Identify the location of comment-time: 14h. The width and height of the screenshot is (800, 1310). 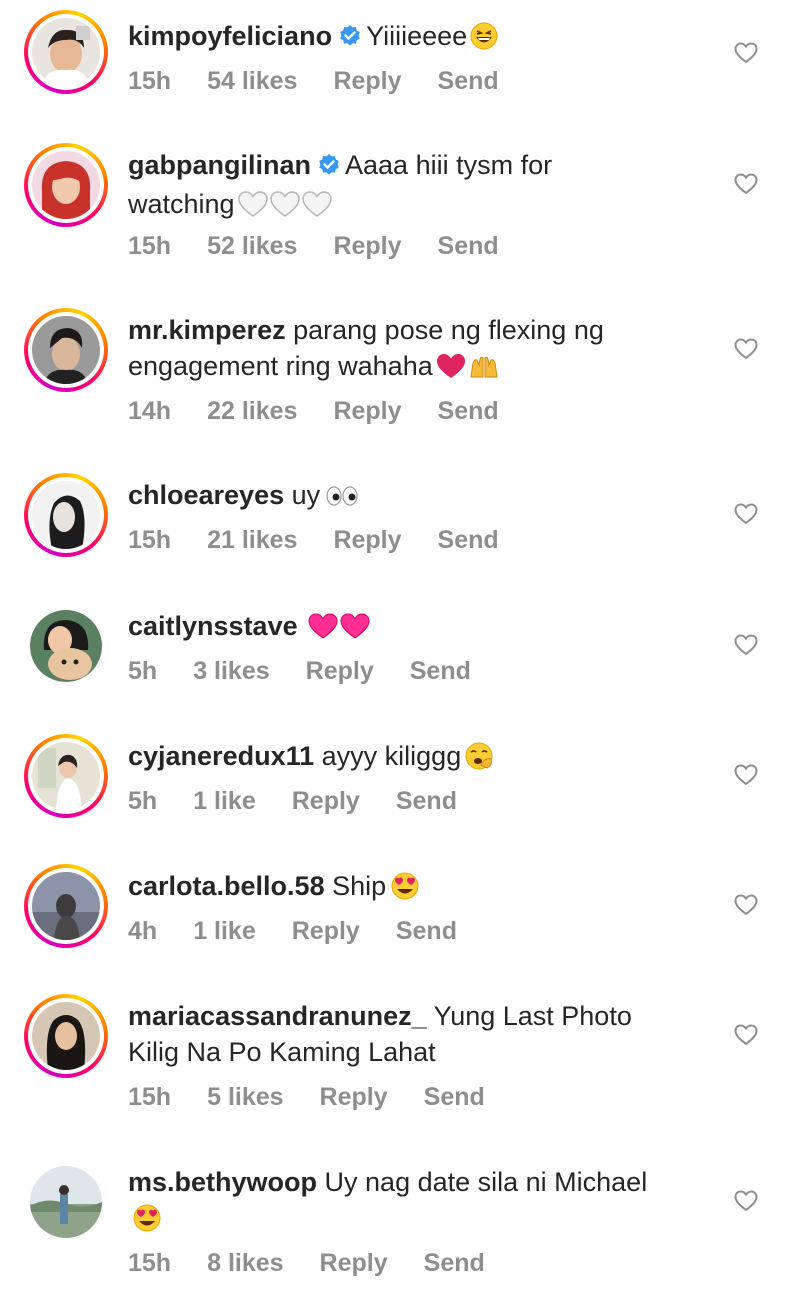
(150, 411).